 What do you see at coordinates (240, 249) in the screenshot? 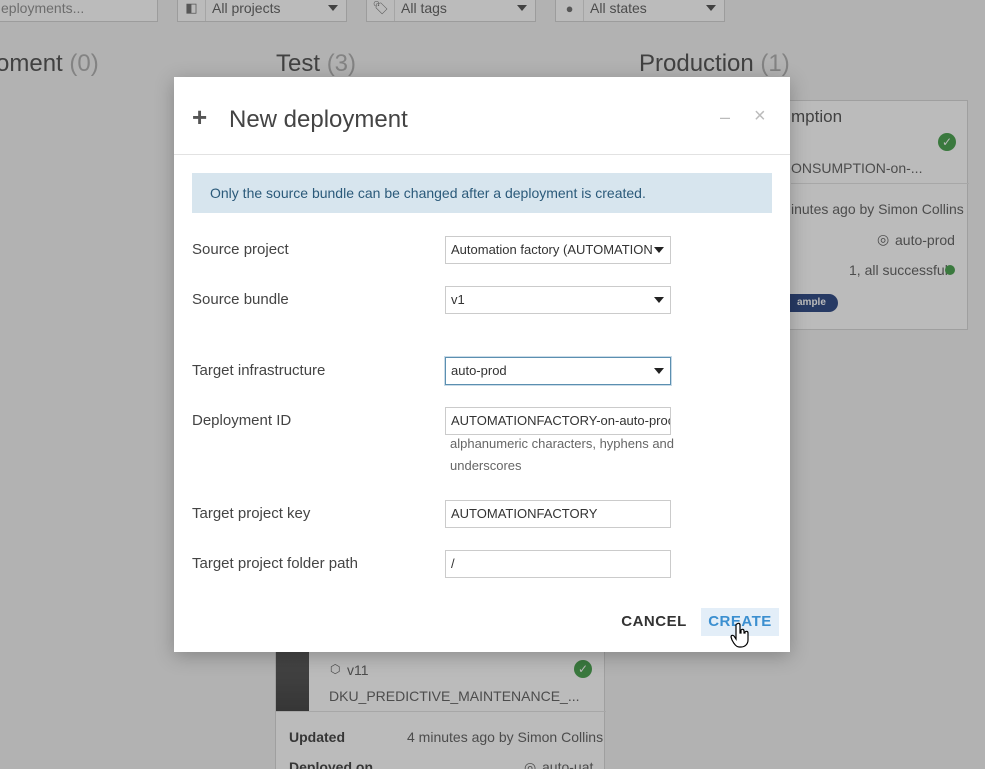
I see `source-project-label: Source project` at bounding box center [240, 249].